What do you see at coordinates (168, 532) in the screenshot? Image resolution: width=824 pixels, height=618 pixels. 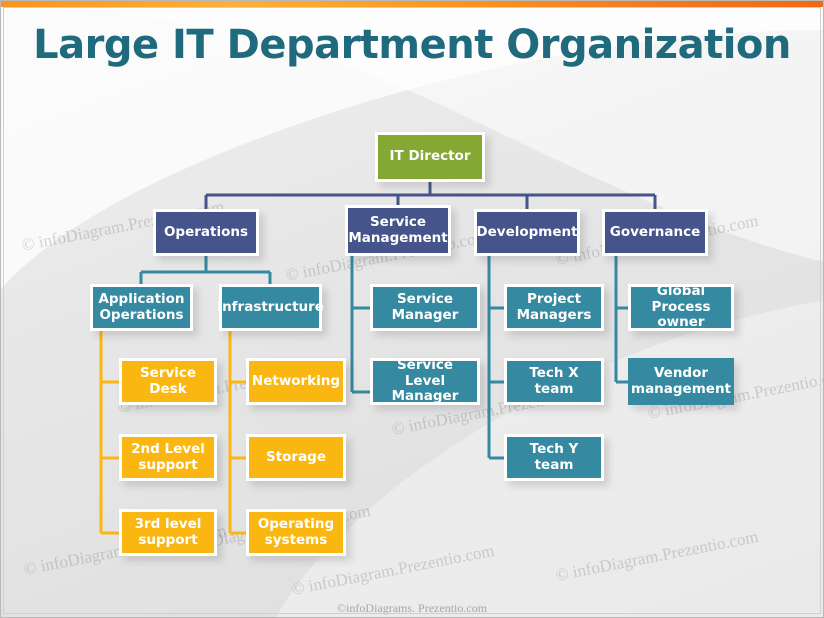 I see `org-node-3rd-level-support: 3rd level support` at bounding box center [168, 532].